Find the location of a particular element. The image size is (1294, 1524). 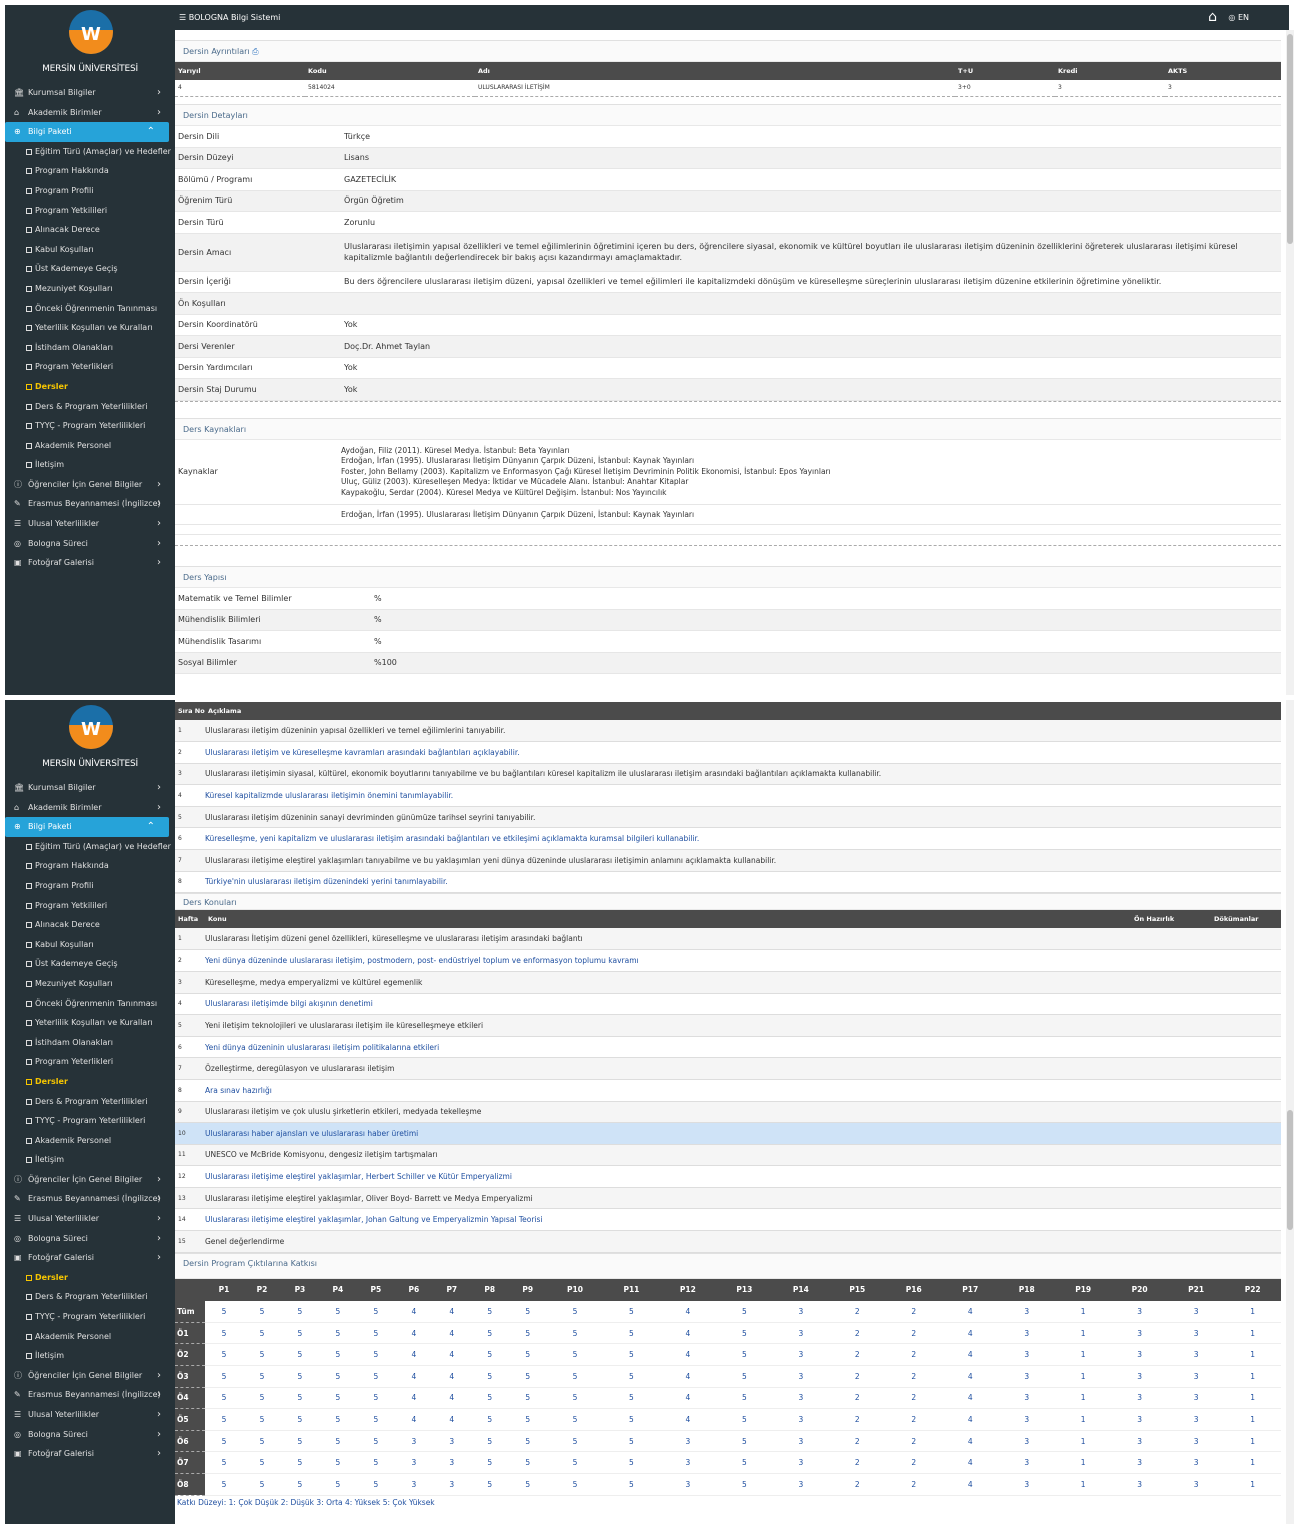

chevron-right-icon: › is located at coordinates (159, 1238).